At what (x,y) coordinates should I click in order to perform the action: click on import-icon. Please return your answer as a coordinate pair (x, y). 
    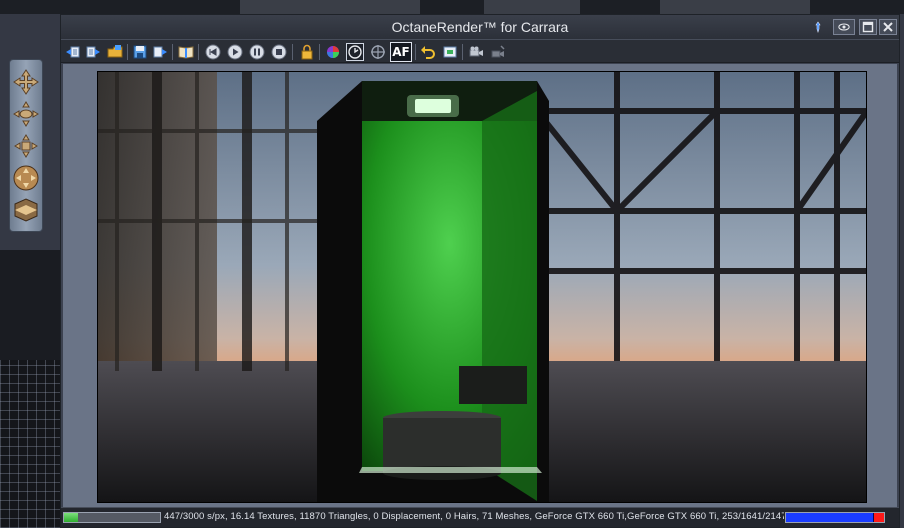
    Looking at the image, I should click on (73, 52).